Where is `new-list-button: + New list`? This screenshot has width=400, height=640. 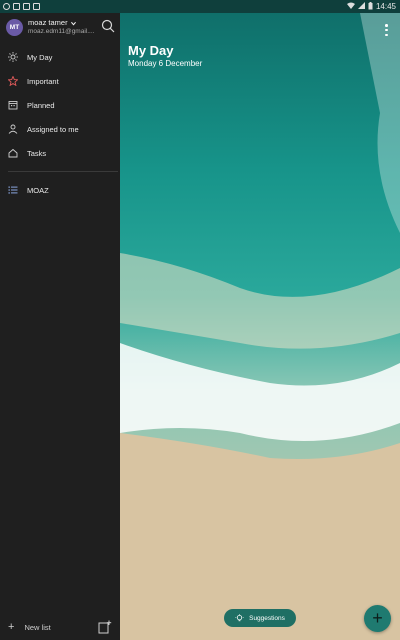
new-list-button: + New list is located at coordinates (49, 626).